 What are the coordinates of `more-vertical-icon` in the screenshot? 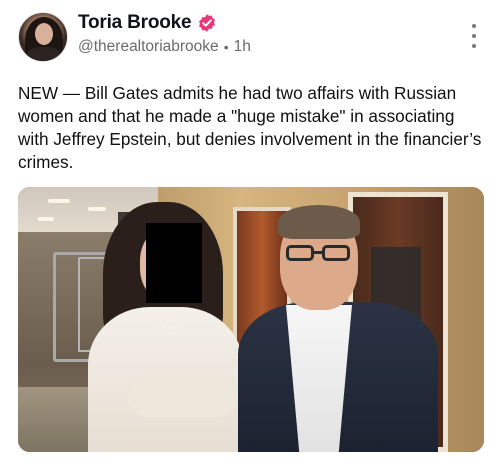 It's located at (474, 36).